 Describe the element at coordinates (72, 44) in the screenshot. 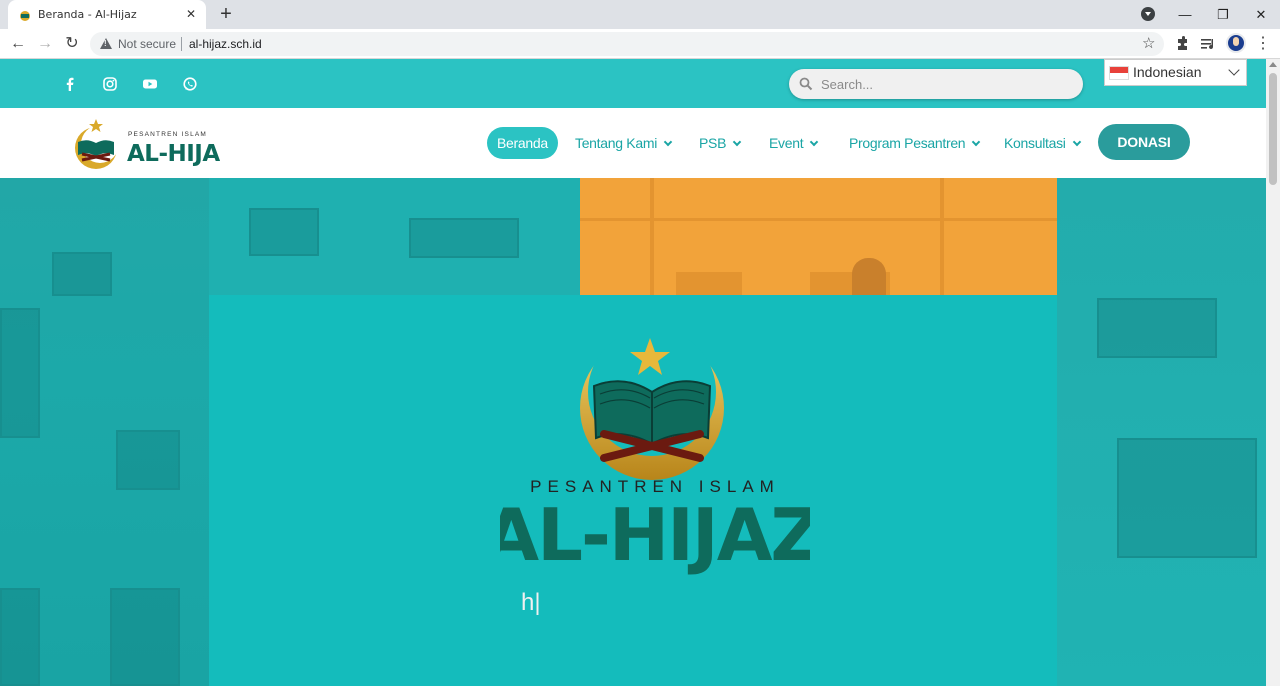

I see `reload-icon: ↻` at that location.